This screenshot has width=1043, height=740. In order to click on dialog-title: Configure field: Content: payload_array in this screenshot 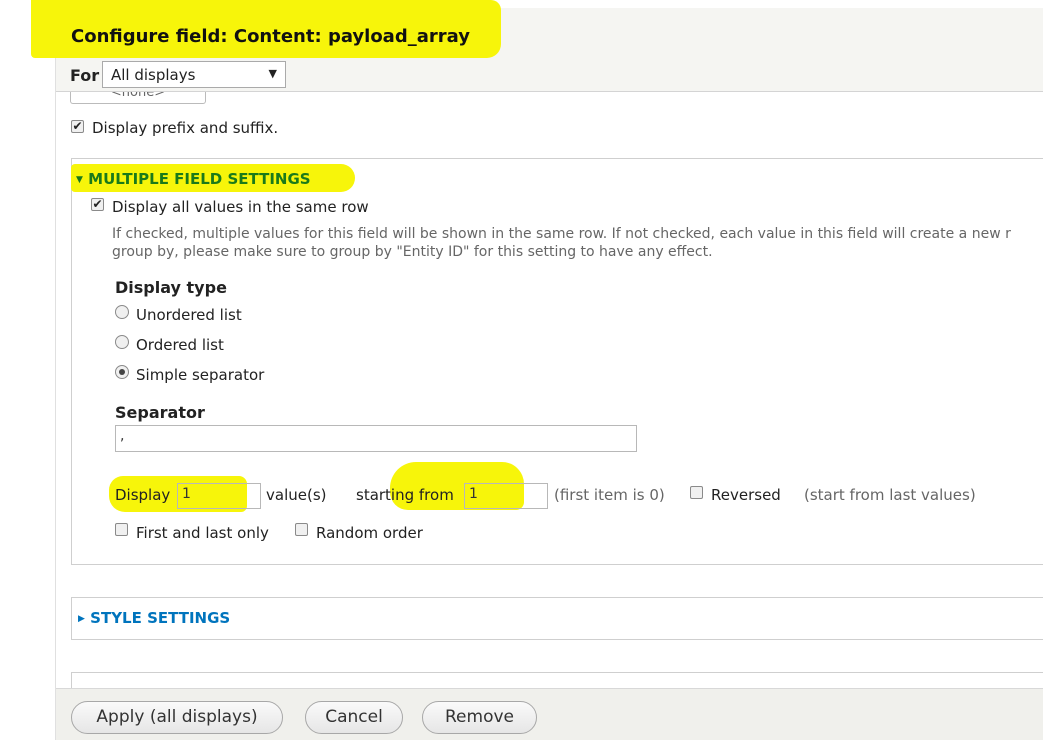, I will do `click(270, 36)`.